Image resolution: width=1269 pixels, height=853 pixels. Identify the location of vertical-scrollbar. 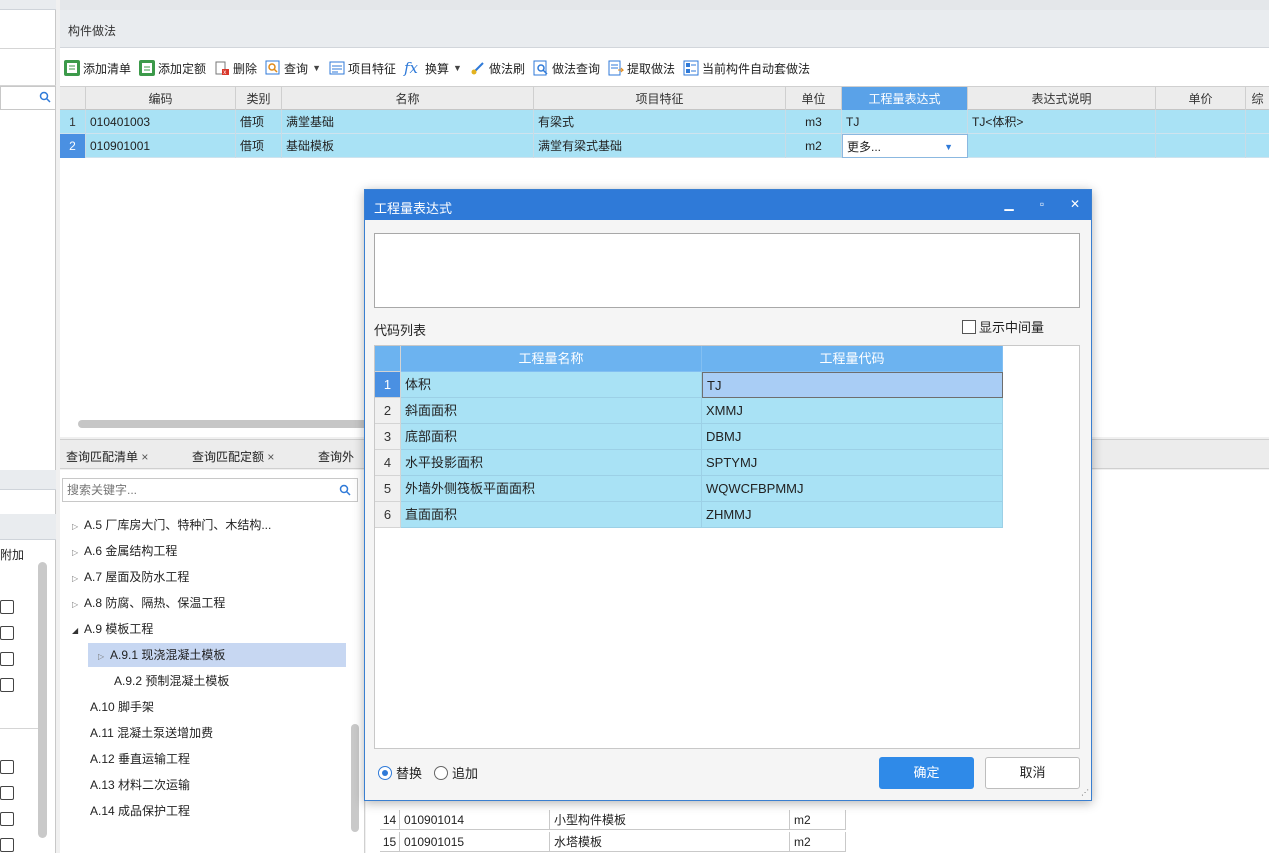
(42, 700).